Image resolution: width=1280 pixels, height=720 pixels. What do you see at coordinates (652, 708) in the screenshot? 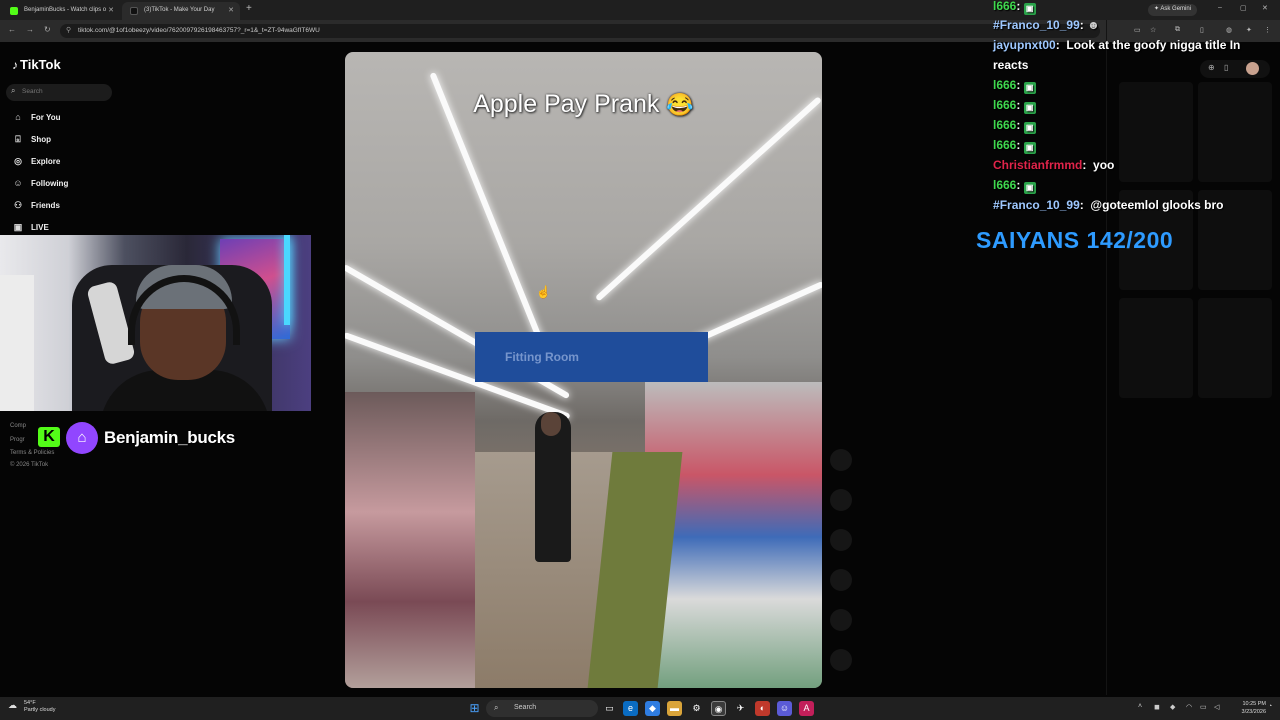
I see `store-icon: ◆` at bounding box center [652, 708].